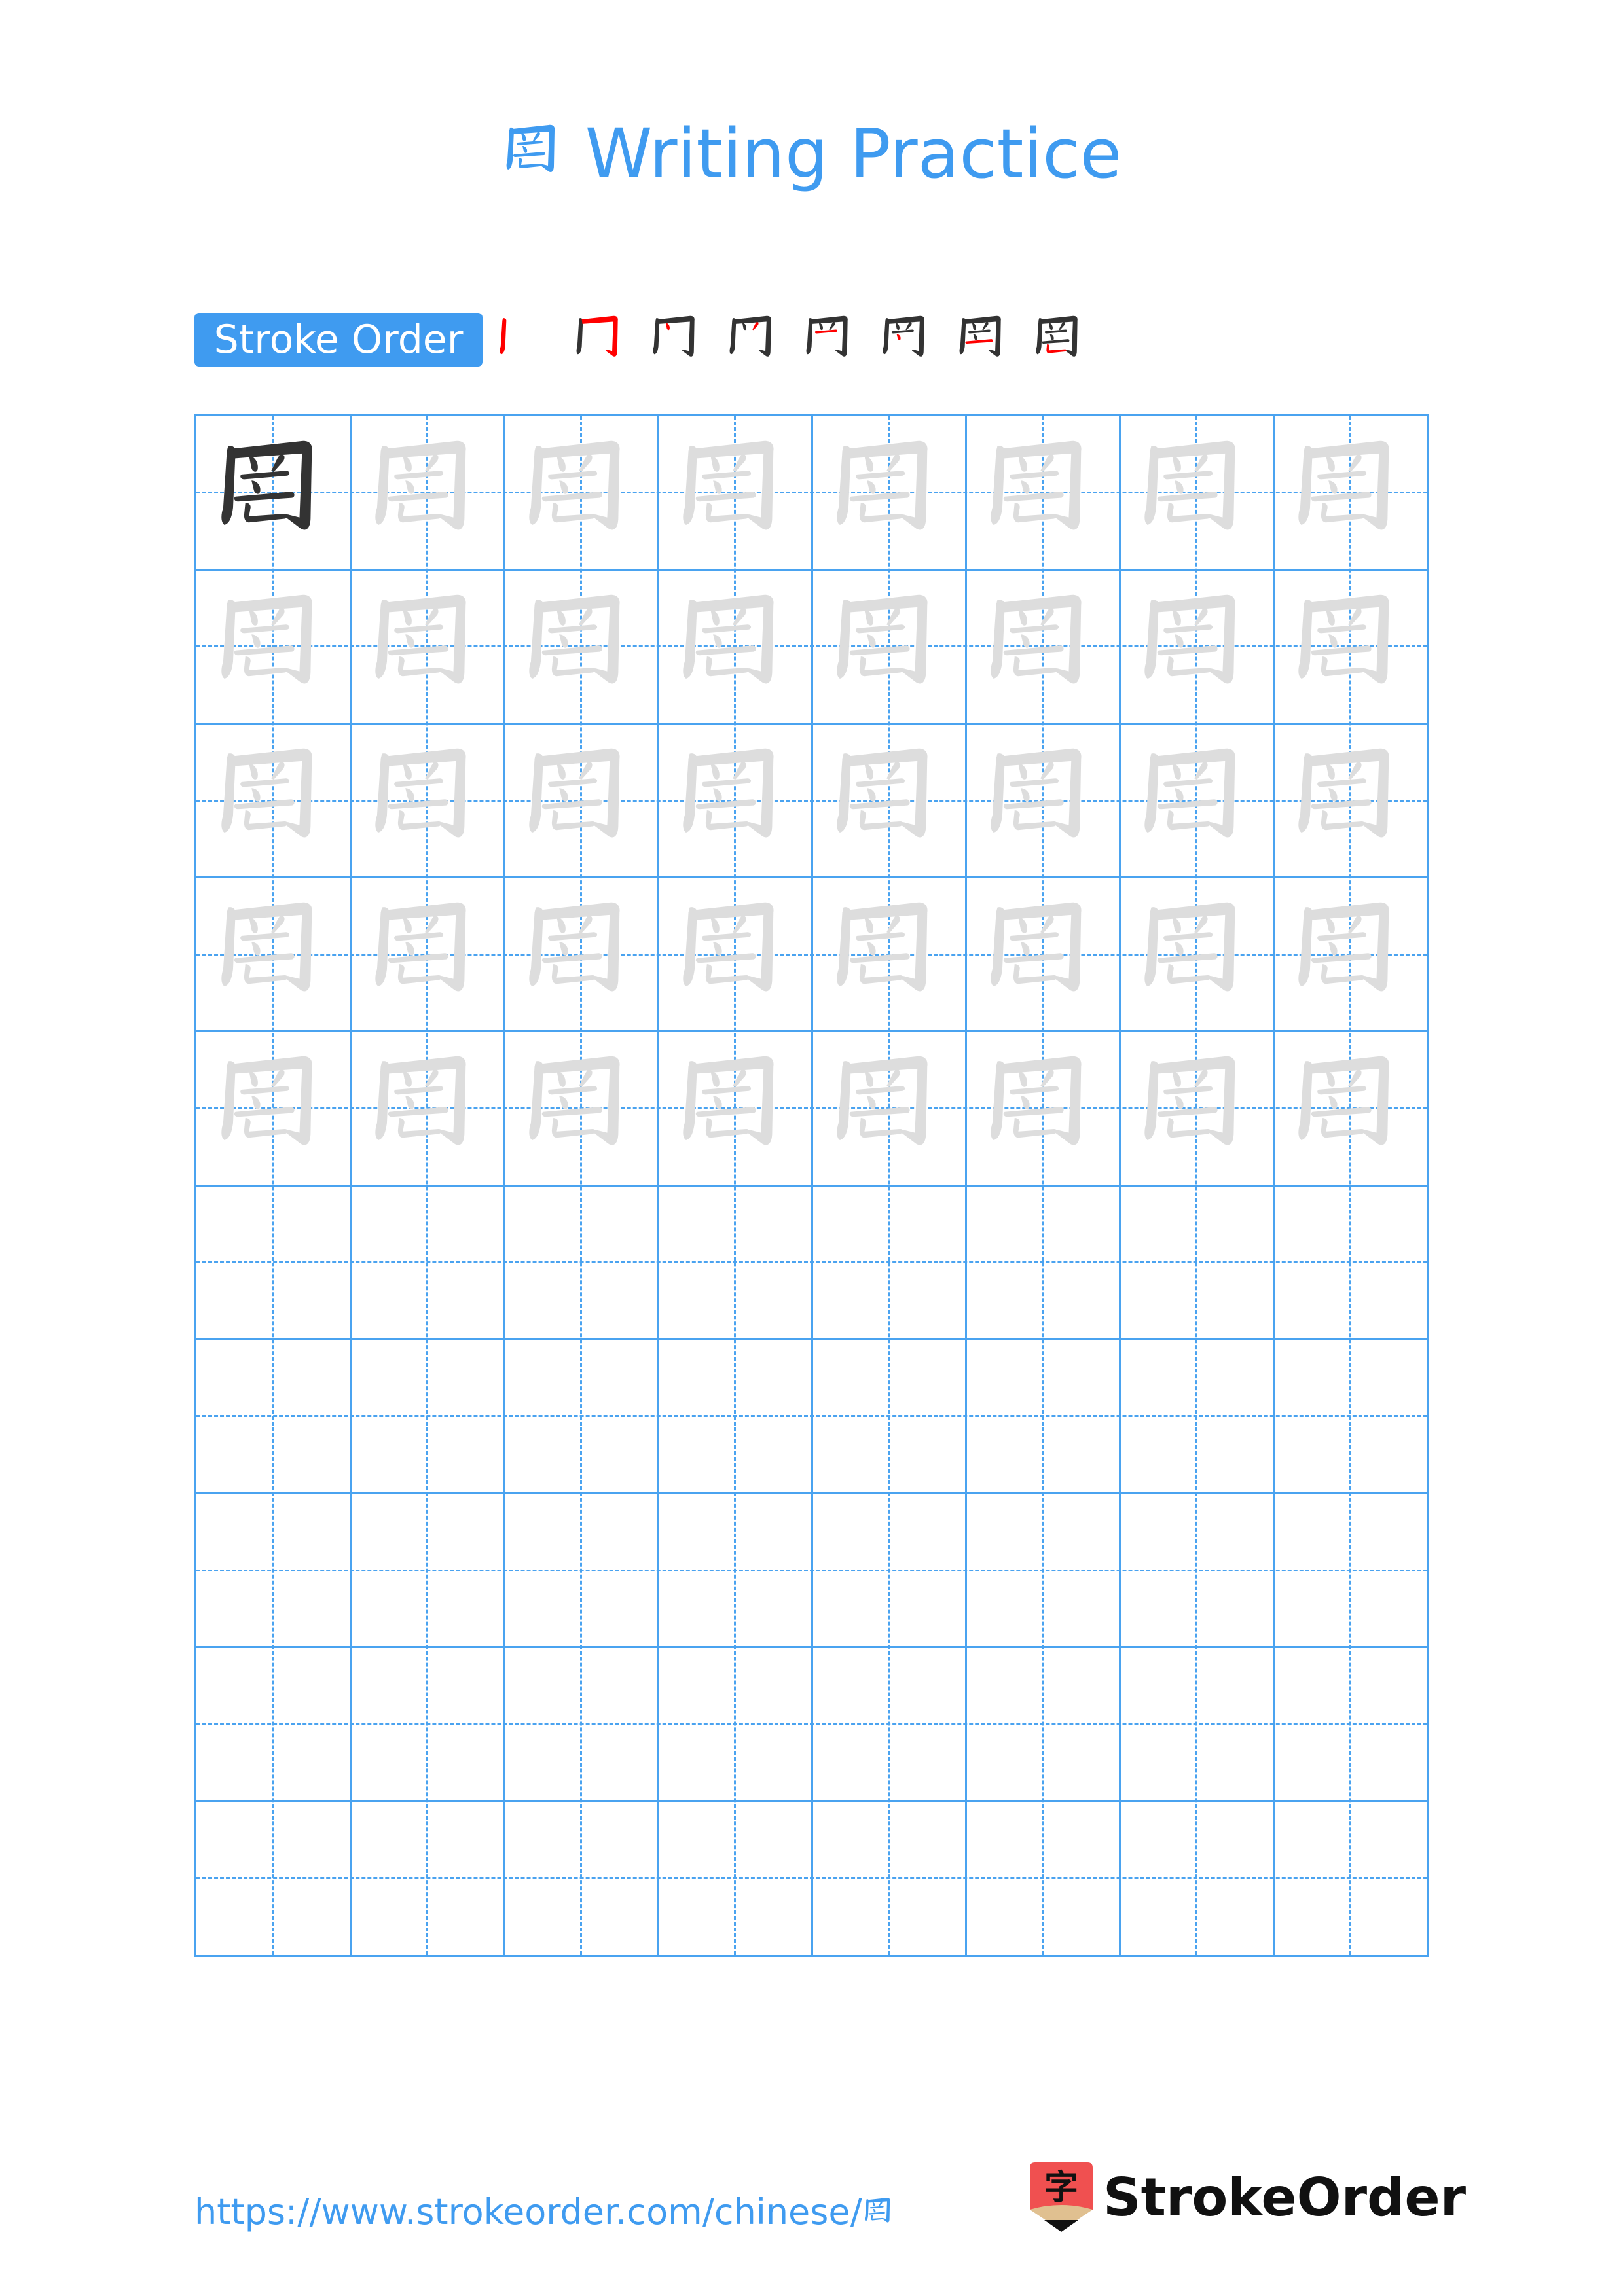 The height and width of the screenshot is (2296, 1623). Describe the element at coordinates (528, 2212) in the screenshot. I see `footer-url-text: https://www.strokeorder.com/chinese/` at that location.